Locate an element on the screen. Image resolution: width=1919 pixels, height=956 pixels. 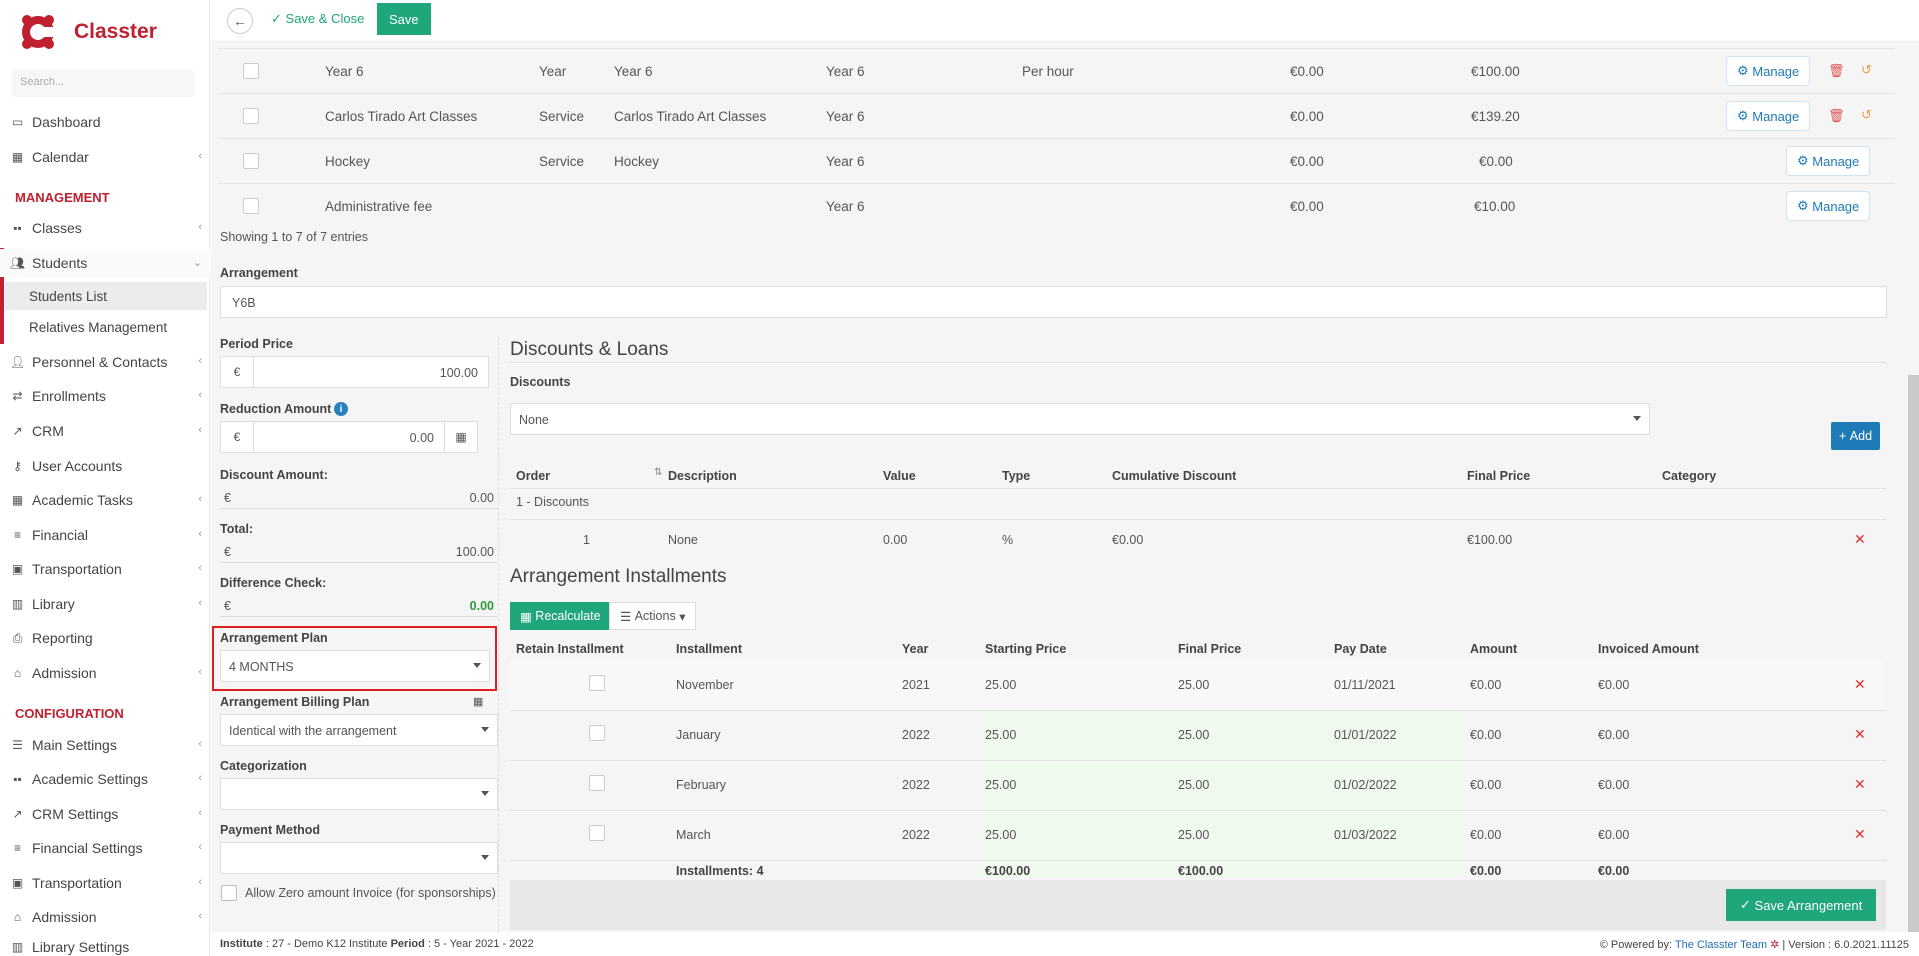
logo: Classter is located at coordinates (113, 32).